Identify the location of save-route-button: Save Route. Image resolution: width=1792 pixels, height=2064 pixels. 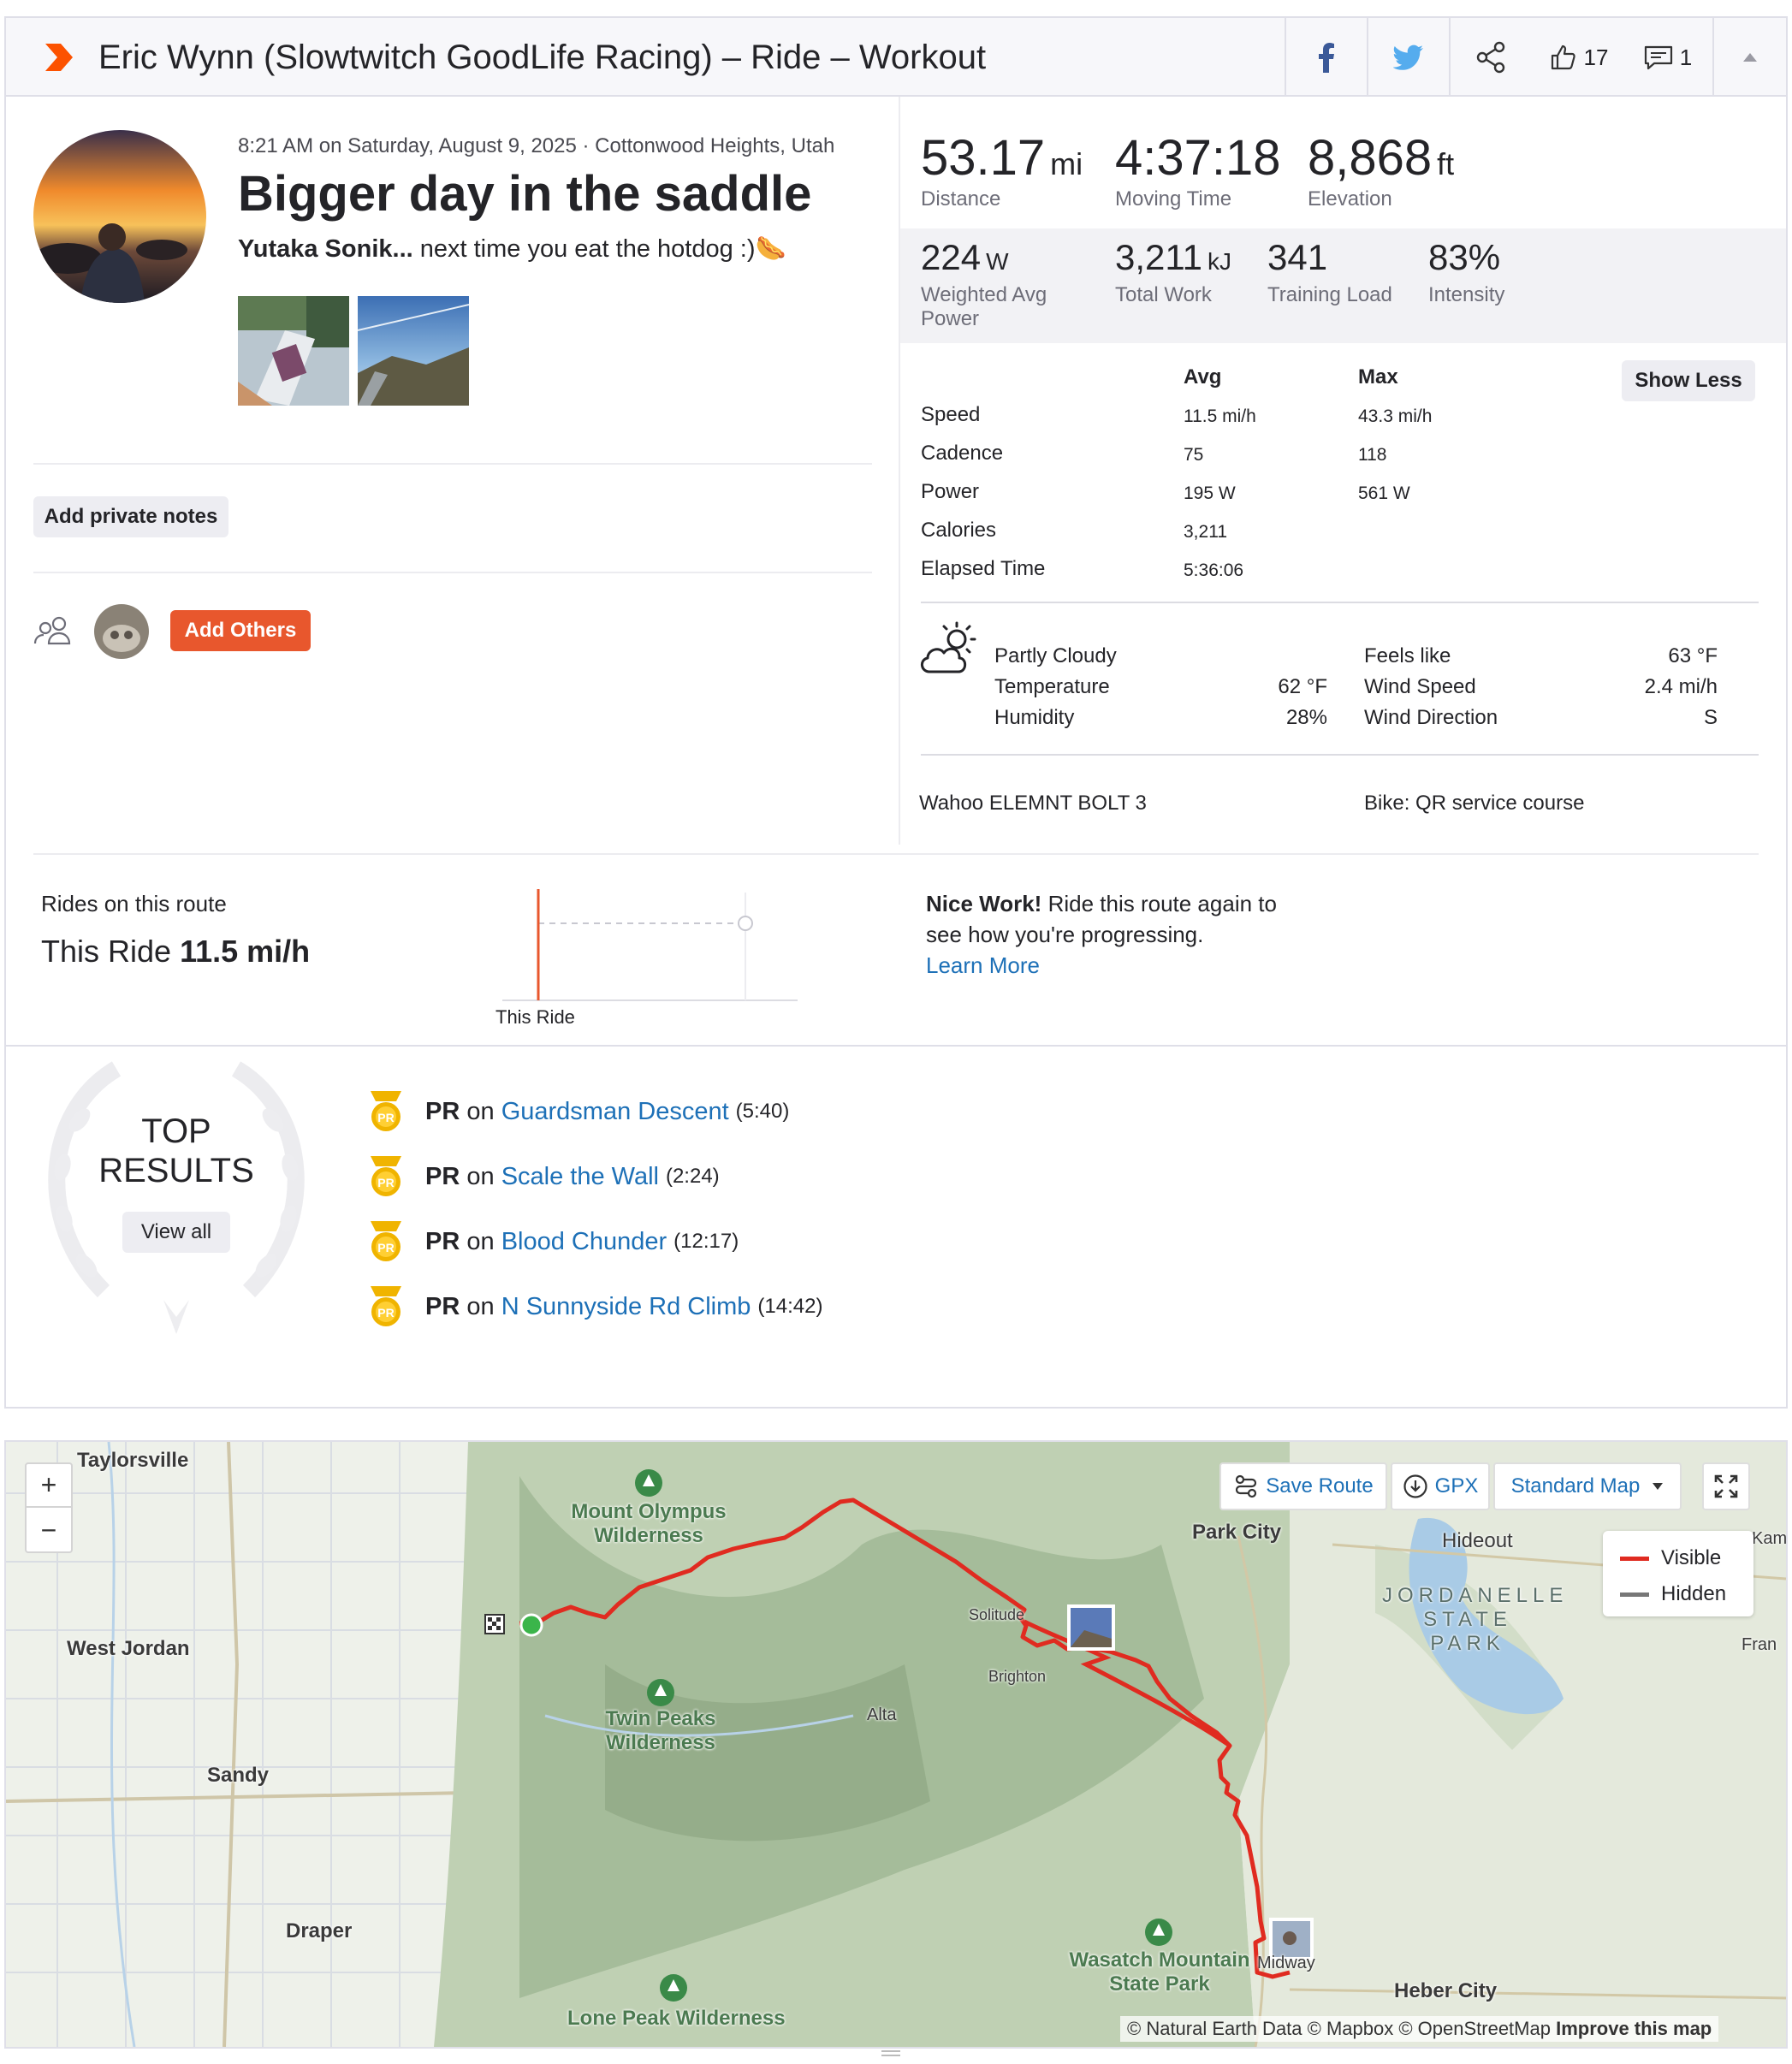
(1303, 1486).